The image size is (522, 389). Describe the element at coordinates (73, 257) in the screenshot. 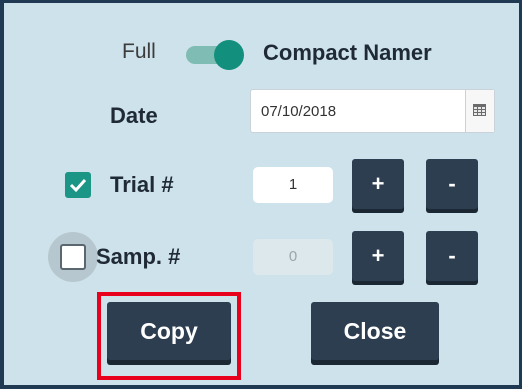

I see `sample-checkbox` at that location.